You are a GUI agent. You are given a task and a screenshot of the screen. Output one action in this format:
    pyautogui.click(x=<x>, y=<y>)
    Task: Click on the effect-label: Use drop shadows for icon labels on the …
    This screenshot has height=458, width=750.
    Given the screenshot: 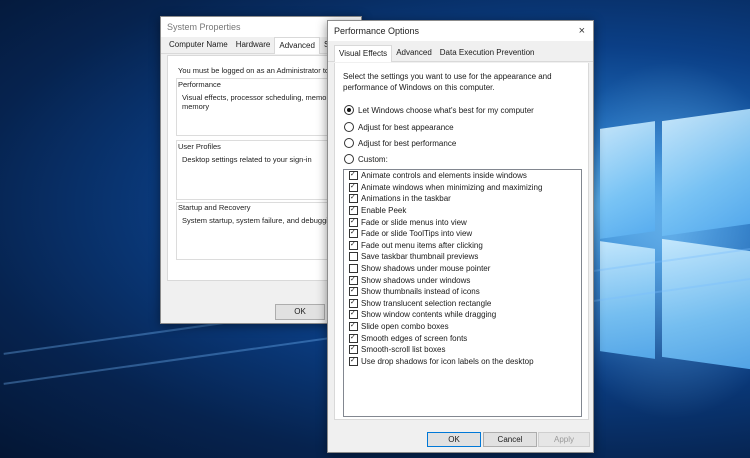 What is the action you would take?
    pyautogui.click(x=447, y=361)
    